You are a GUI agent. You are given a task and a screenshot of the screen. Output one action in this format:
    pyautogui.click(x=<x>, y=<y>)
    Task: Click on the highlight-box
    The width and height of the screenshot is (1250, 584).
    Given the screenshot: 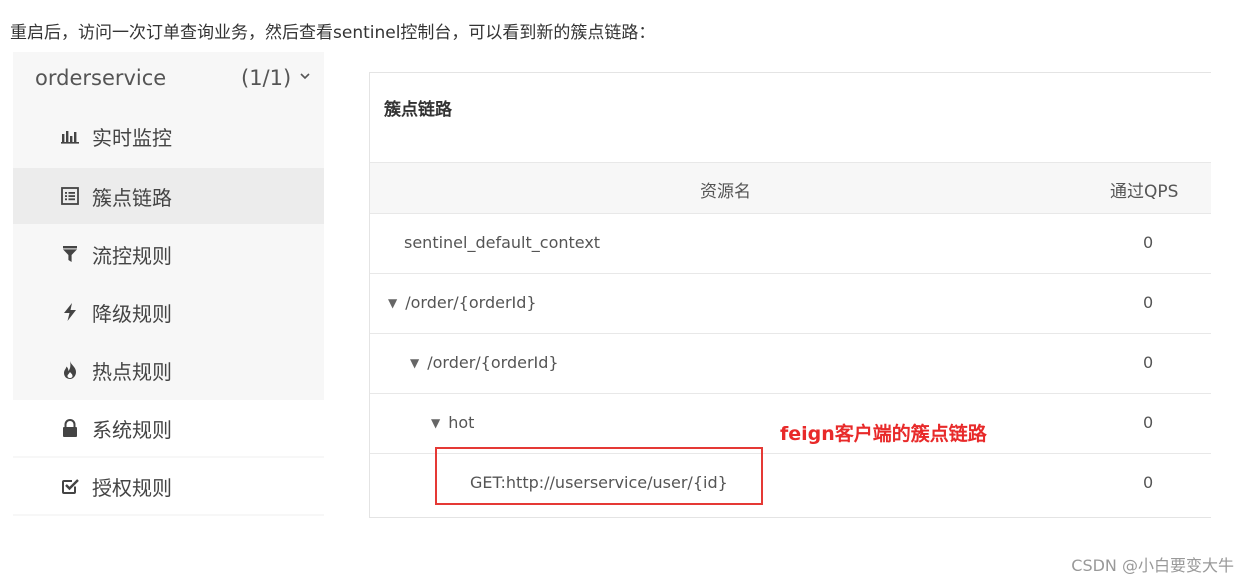 What is the action you would take?
    pyautogui.click(x=599, y=476)
    